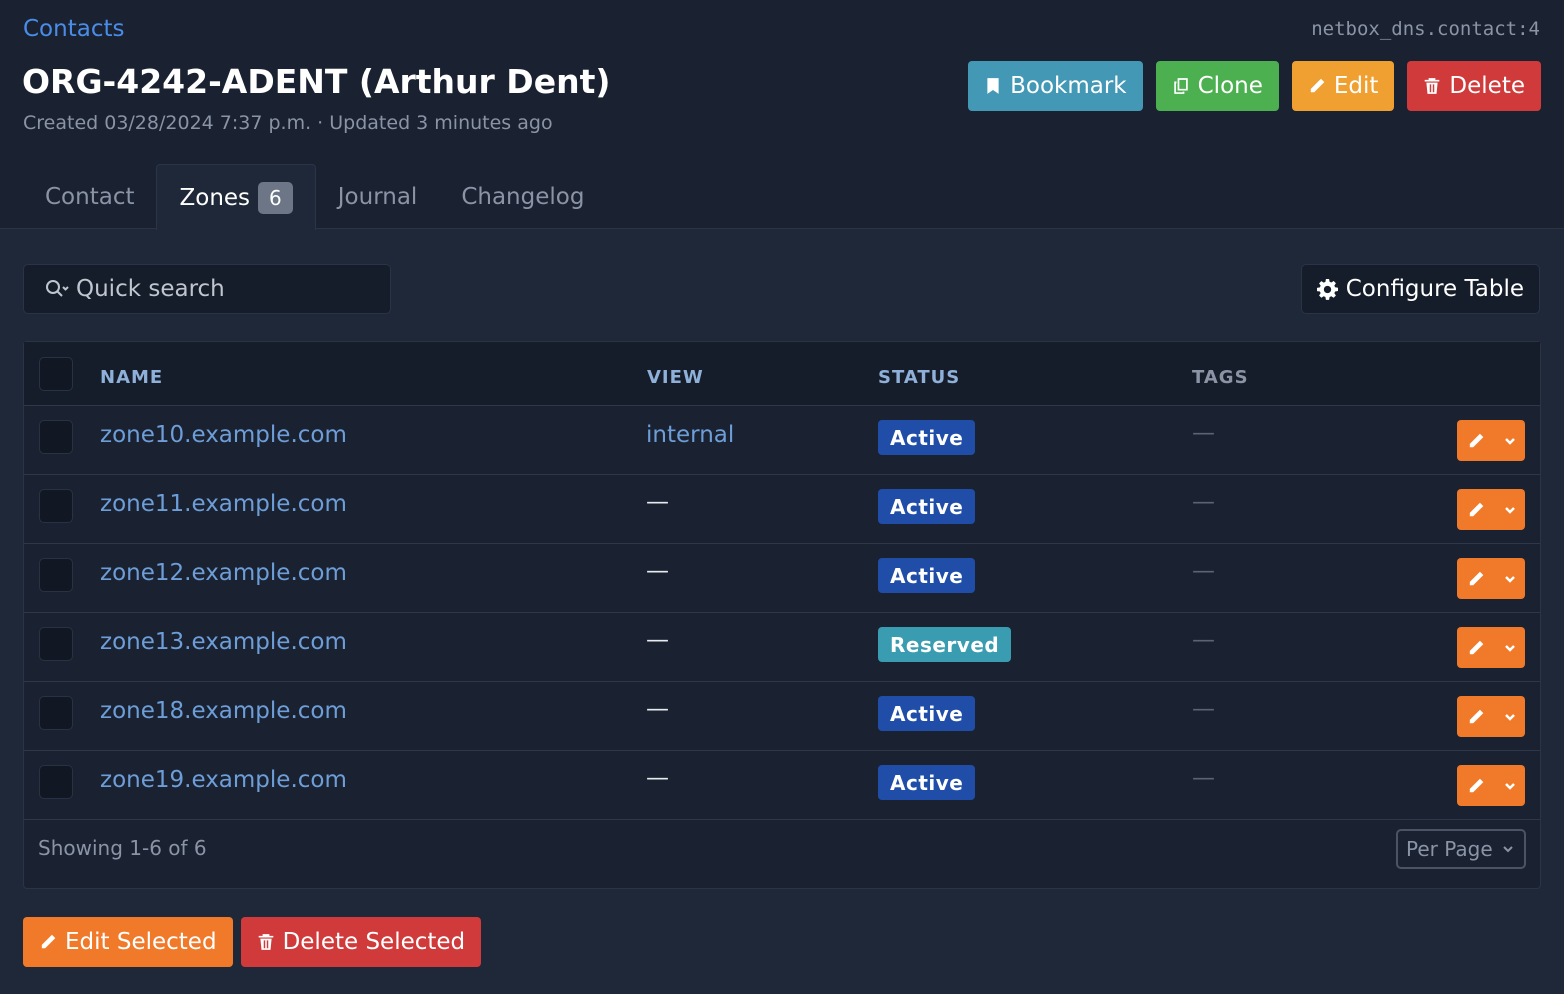 Image resolution: width=1564 pixels, height=994 pixels. Describe the element at coordinates (316, 81) in the screenshot. I see `page-title: ORG-4242-ADENT (Arthur Dent)` at that location.